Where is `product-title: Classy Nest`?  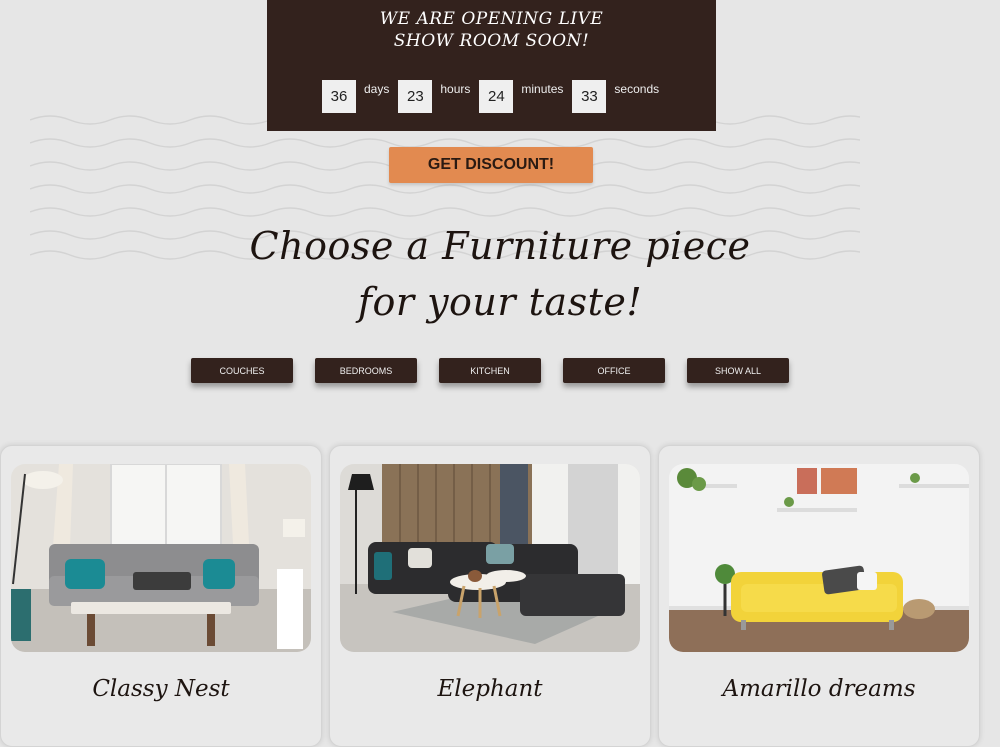 product-title: Classy Nest is located at coordinates (161, 689).